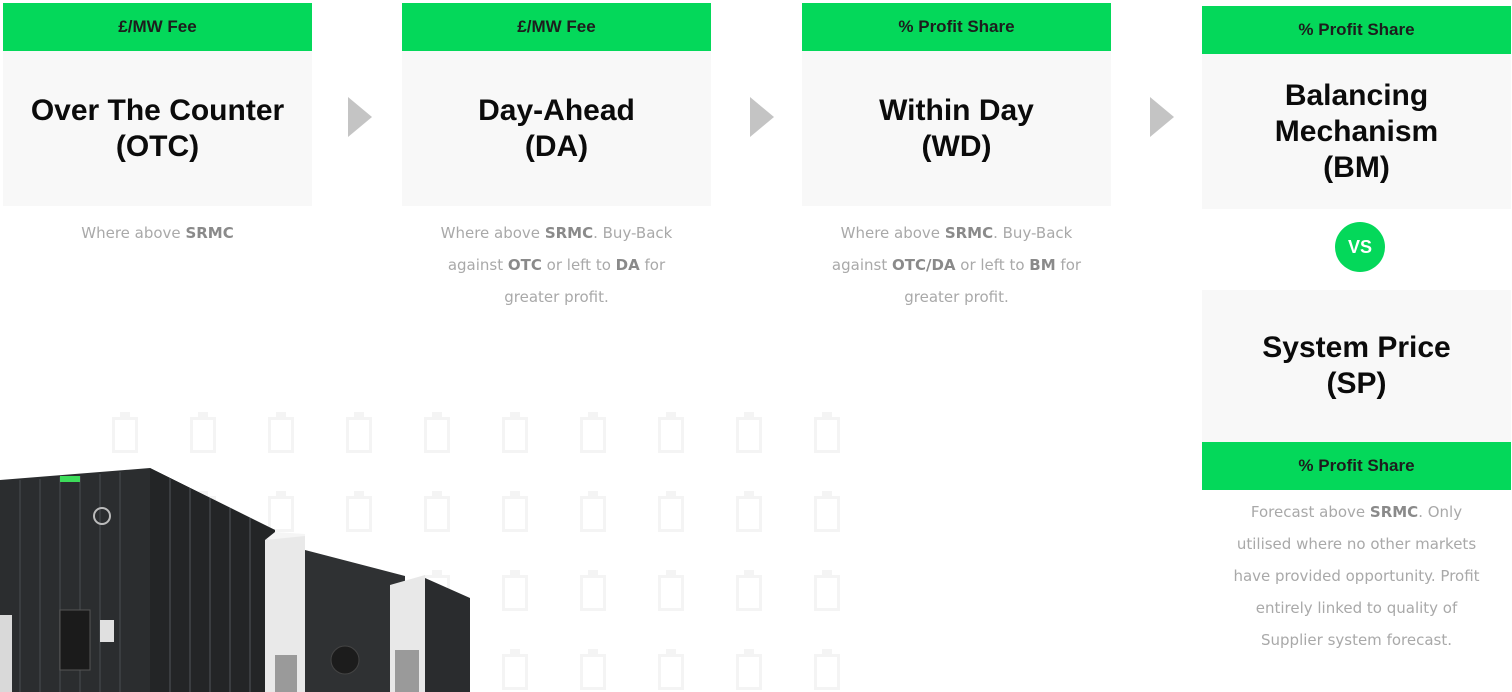 The image size is (1512, 692). I want to click on vs-badge: VS, so click(1360, 247).